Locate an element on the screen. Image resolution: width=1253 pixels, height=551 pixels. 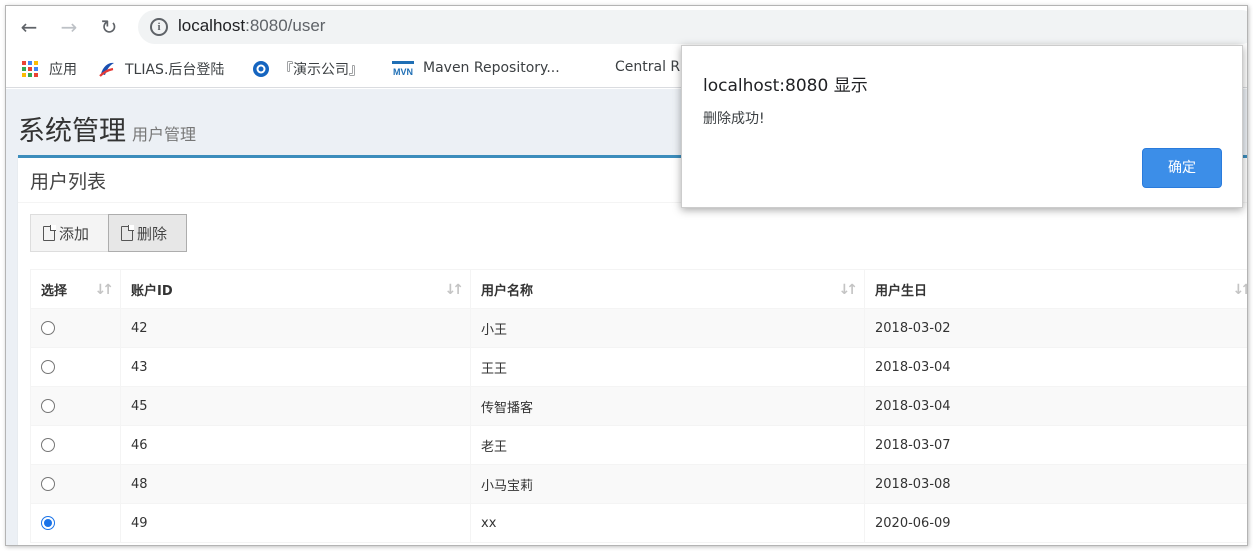
id-cell: 42 is located at coordinates (295, 328).